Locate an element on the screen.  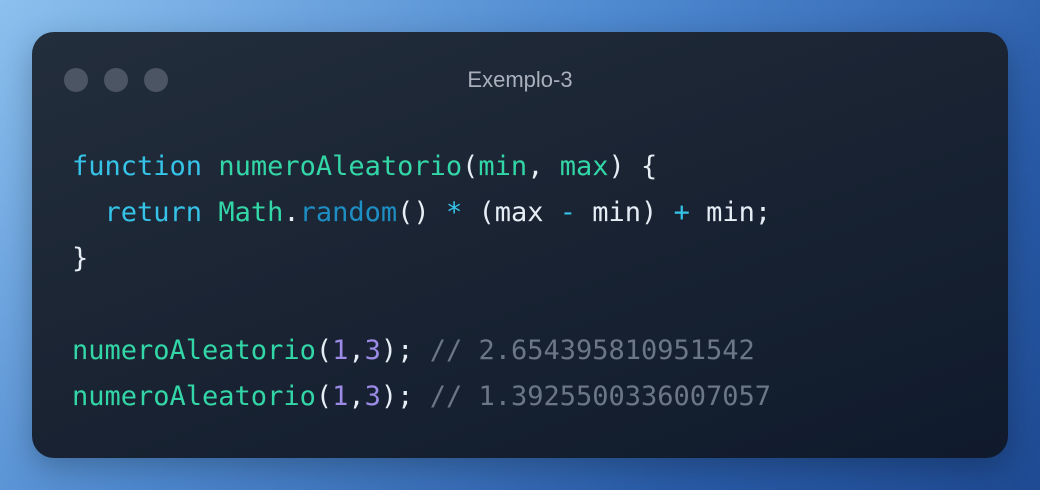
code-line: function numeroAleatorio(min, max) { is located at coordinates (421, 167).